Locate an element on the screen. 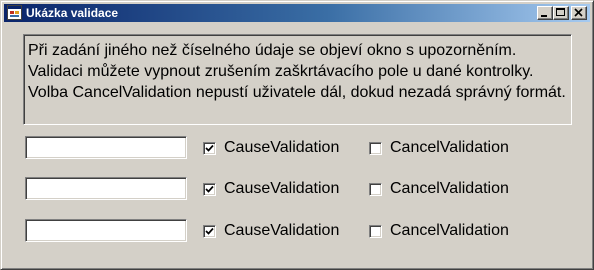  title-bar: Ukázka validace is located at coordinates (297, 13).